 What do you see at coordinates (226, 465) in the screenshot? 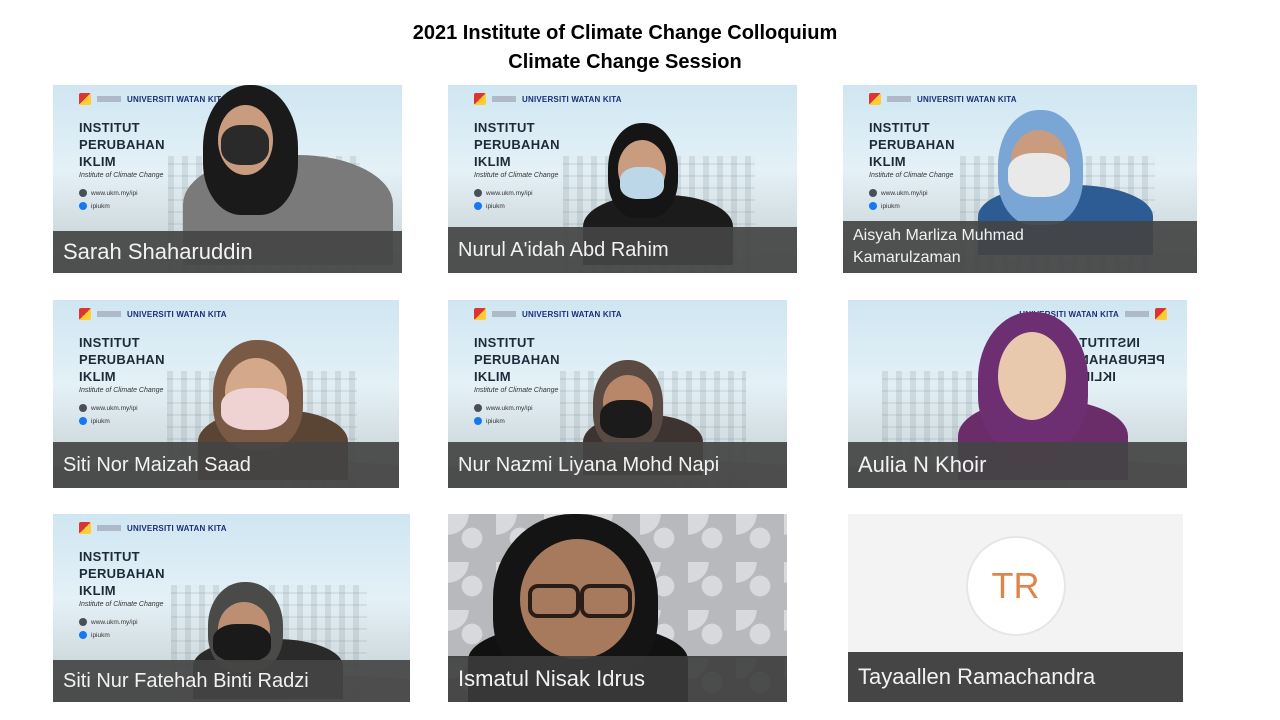
I see `participant-name-label: Siti Nor Maizah Saad` at bounding box center [226, 465].